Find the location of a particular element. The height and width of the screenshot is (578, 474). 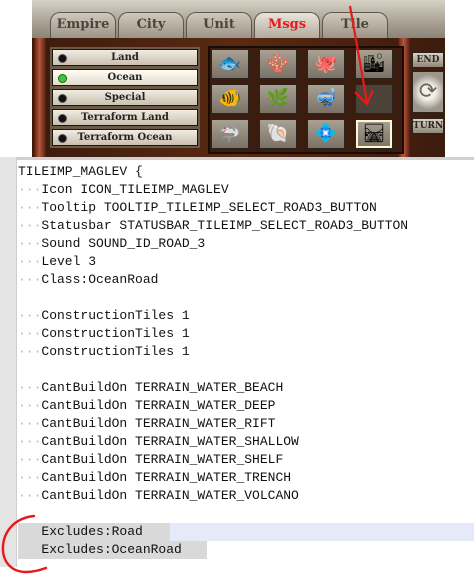

annotation-arrow is located at coordinates (361, 55).